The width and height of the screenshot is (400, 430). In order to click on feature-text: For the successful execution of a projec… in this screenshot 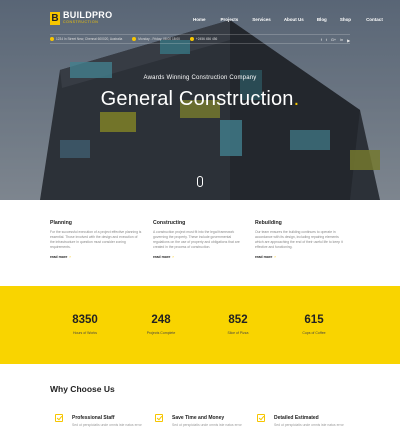, I will do `click(96, 239)`.